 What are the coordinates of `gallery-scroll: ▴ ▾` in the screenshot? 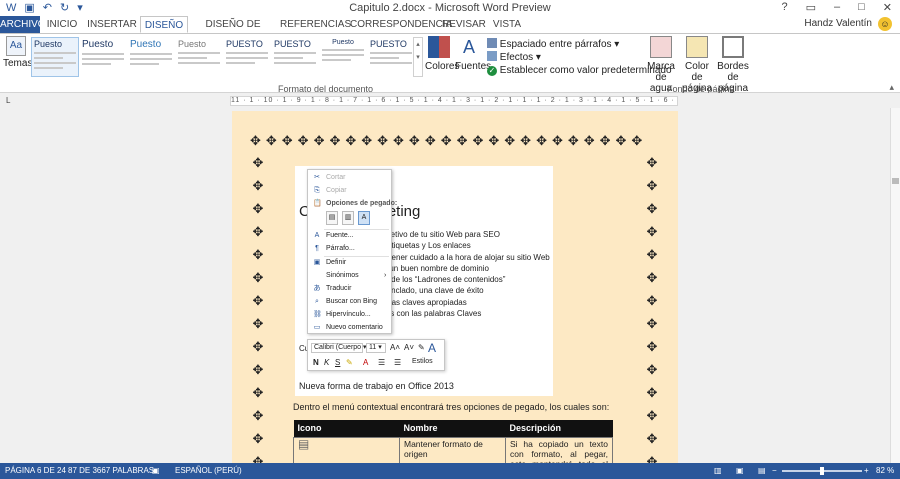 It's located at (418, 57).